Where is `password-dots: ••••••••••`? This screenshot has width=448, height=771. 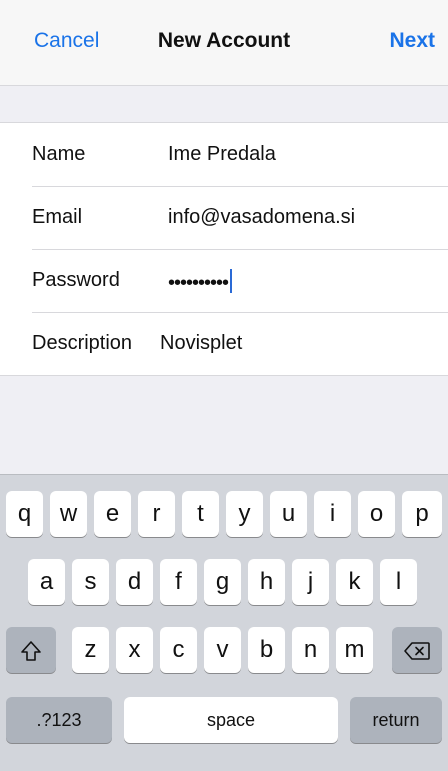 password-dots: •••••••••• is located at coordinates (198, 283).